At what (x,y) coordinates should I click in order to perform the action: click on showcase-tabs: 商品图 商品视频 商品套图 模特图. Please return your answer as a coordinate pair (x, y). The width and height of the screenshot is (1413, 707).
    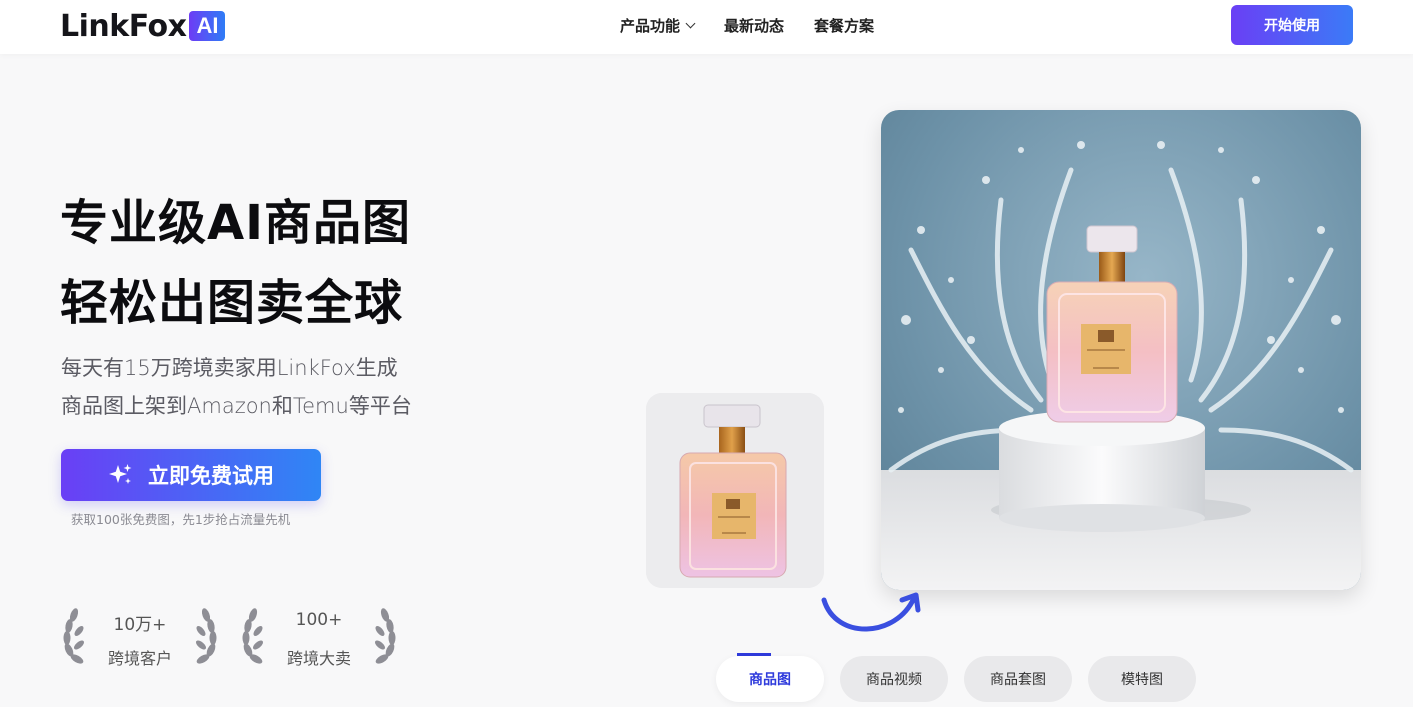
    Looking at the image, I should click on (956, 679).